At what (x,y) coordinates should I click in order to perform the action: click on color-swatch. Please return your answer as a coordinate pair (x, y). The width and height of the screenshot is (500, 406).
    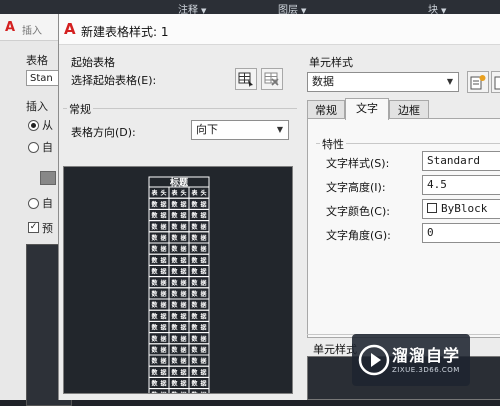
    Looking at the image, I should click on (432, 208).